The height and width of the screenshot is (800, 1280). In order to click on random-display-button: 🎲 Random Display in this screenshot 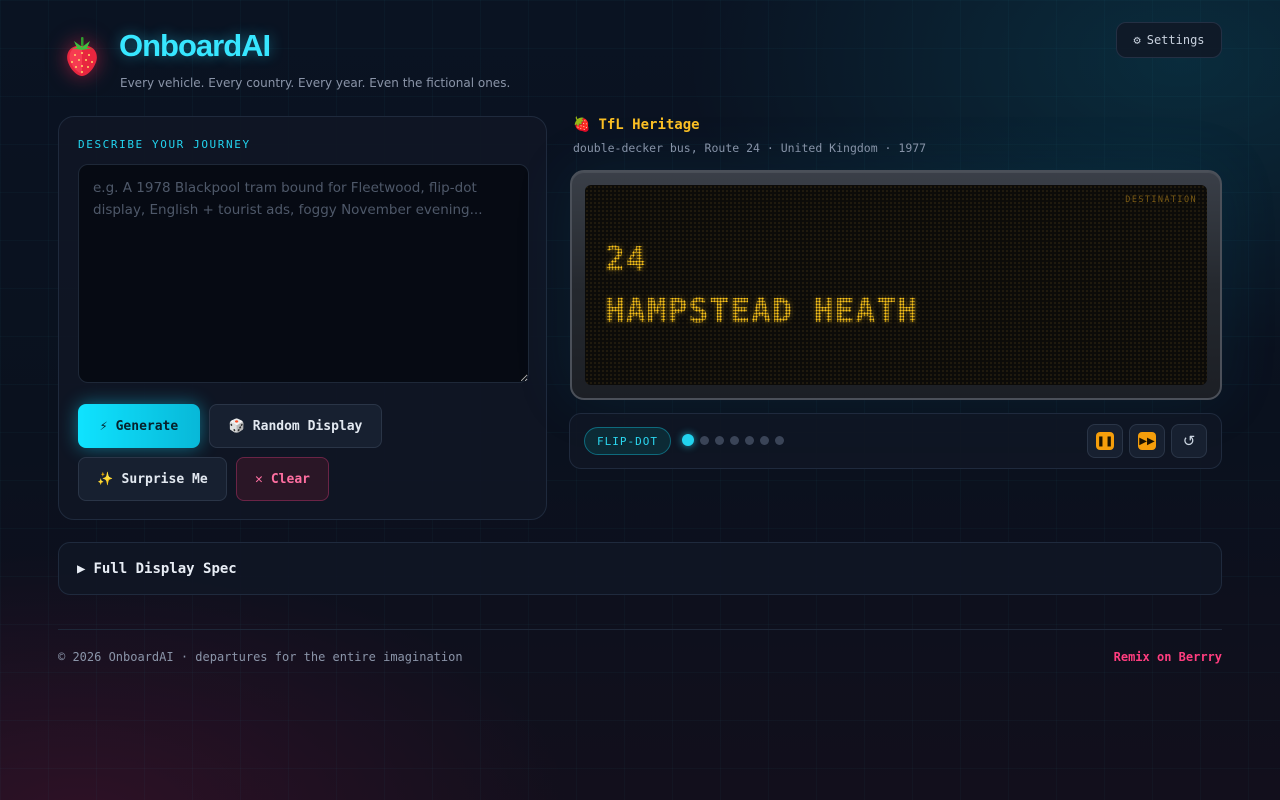, I will do `click(295, 426)`.